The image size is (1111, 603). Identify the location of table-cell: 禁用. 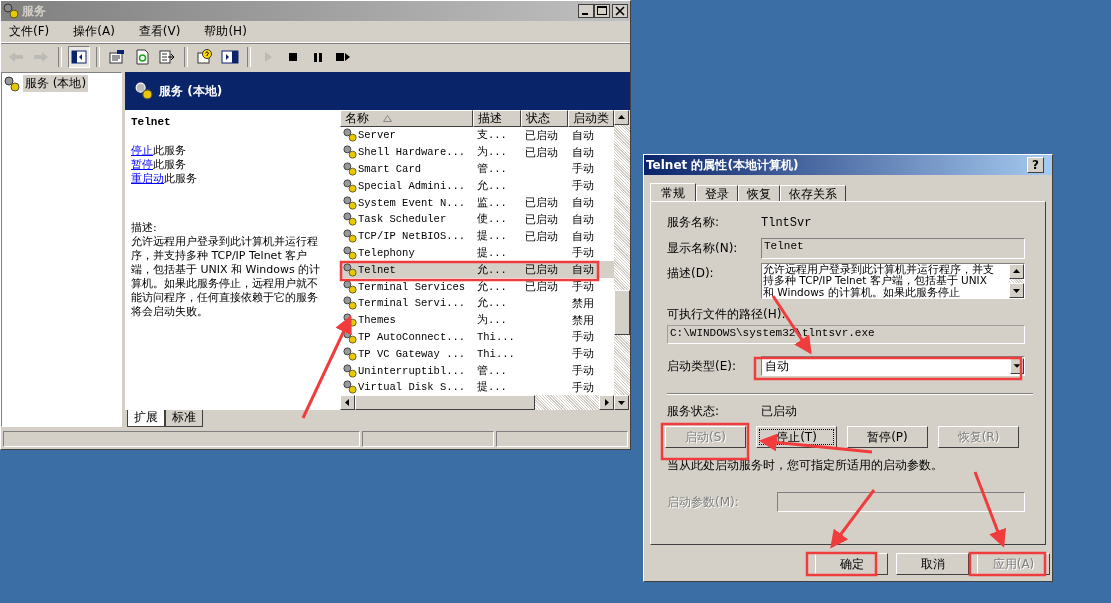
(583, 303).